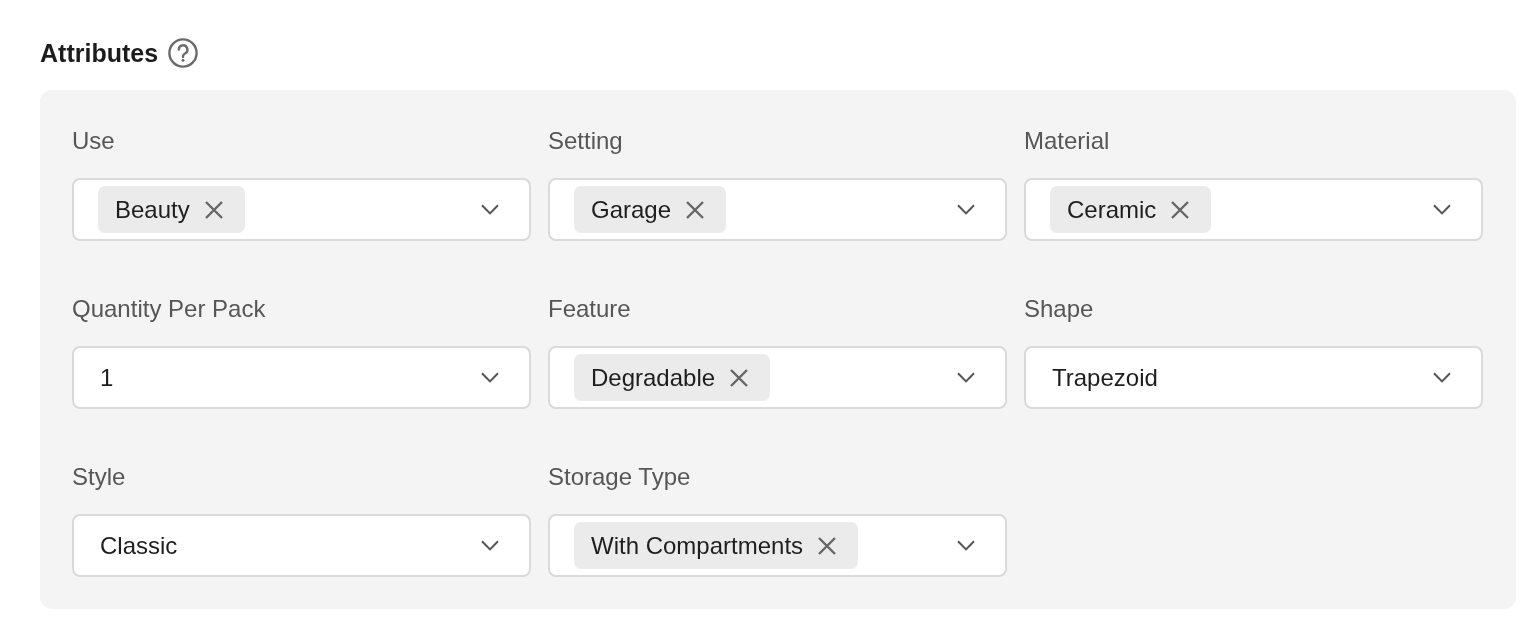 The image size is (1540, 638). I want to click on field-label: Use, so click(93, 141).